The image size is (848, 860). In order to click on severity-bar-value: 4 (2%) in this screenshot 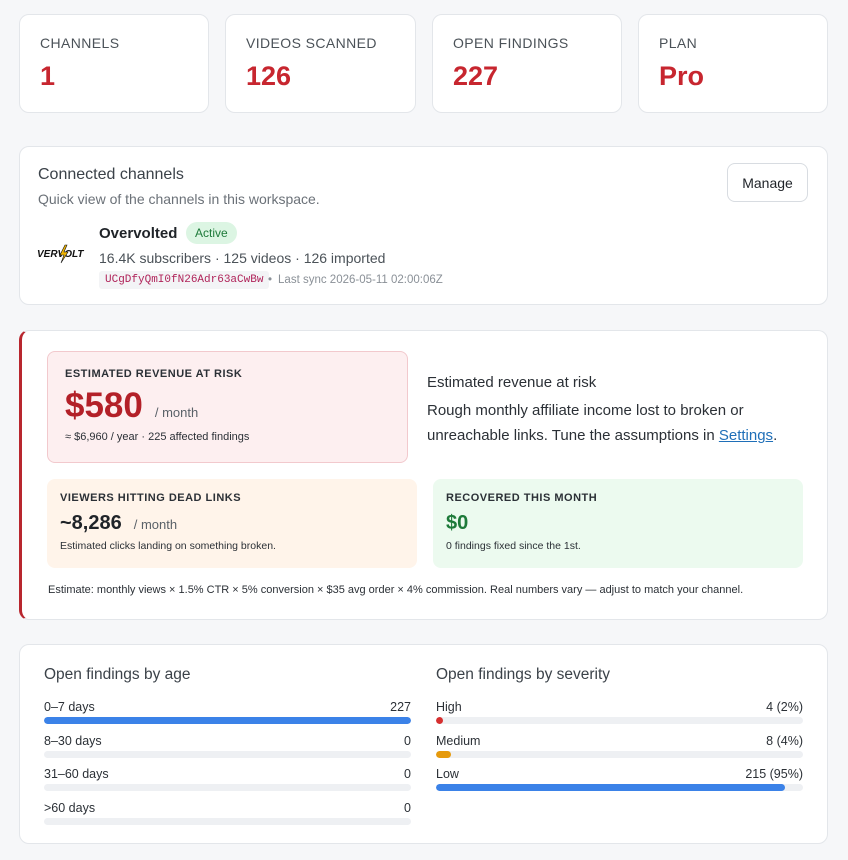, I will do `click(784, 707)`.